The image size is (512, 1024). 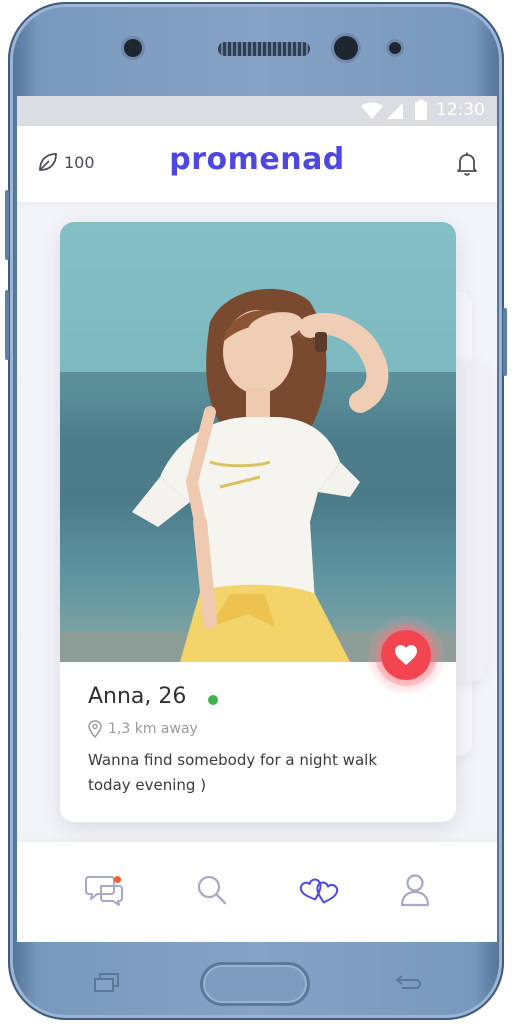 I want to click on battery-icon, so click(x=421, y=110).